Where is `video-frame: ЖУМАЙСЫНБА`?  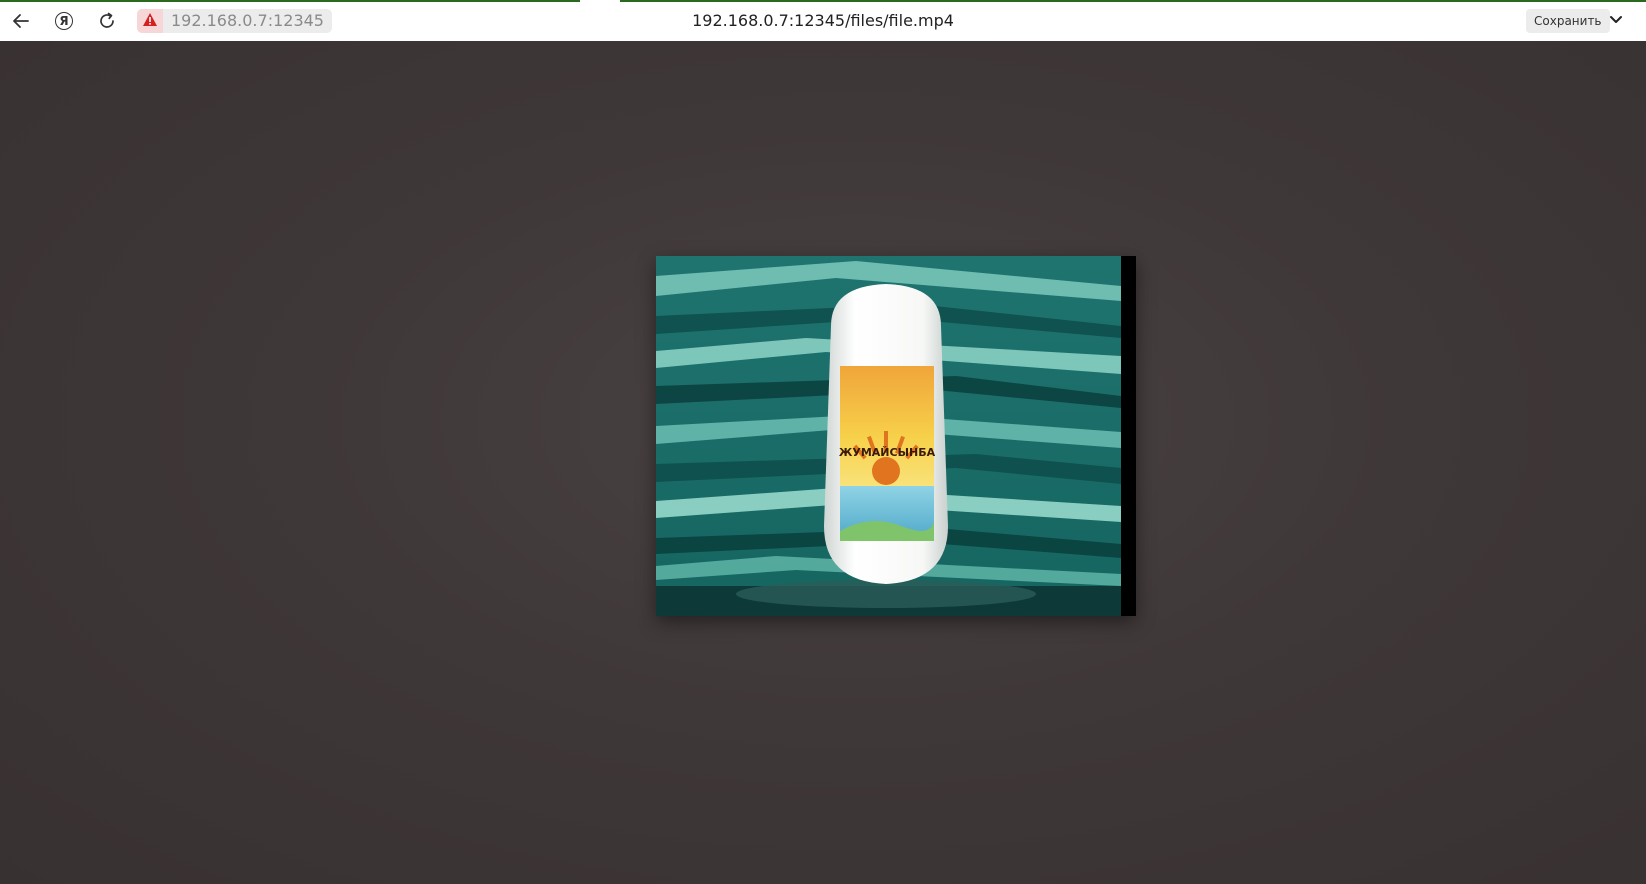
video-frame: ЖУМАЙСЫНБА is located at coordinates (896, 436).